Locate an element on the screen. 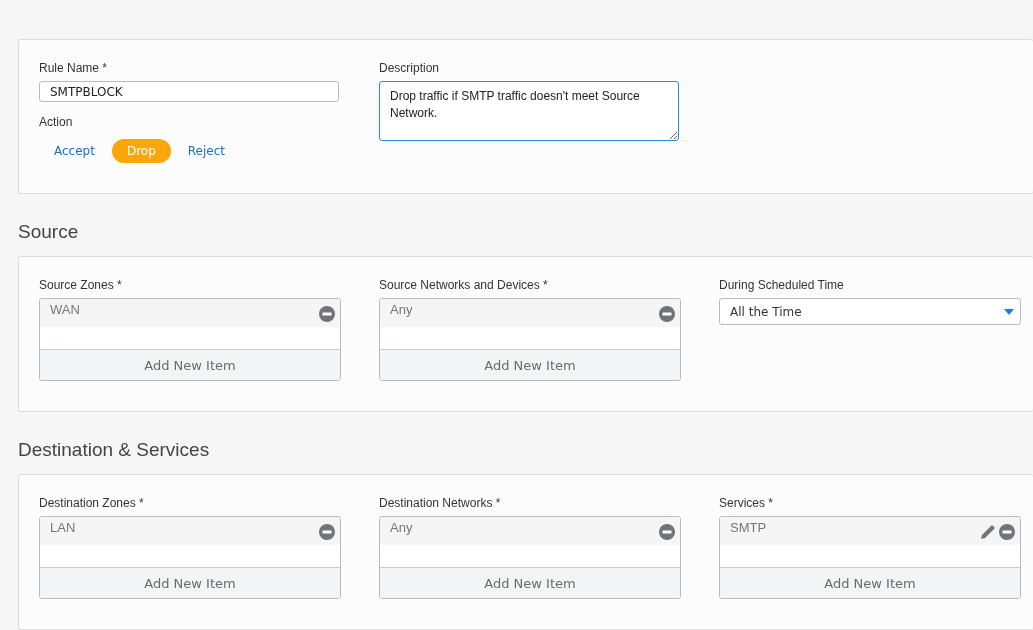 Image resolution: width=1033 pixels, height=630 pixels. list-item: WAN is located at coordinates (65, 310).